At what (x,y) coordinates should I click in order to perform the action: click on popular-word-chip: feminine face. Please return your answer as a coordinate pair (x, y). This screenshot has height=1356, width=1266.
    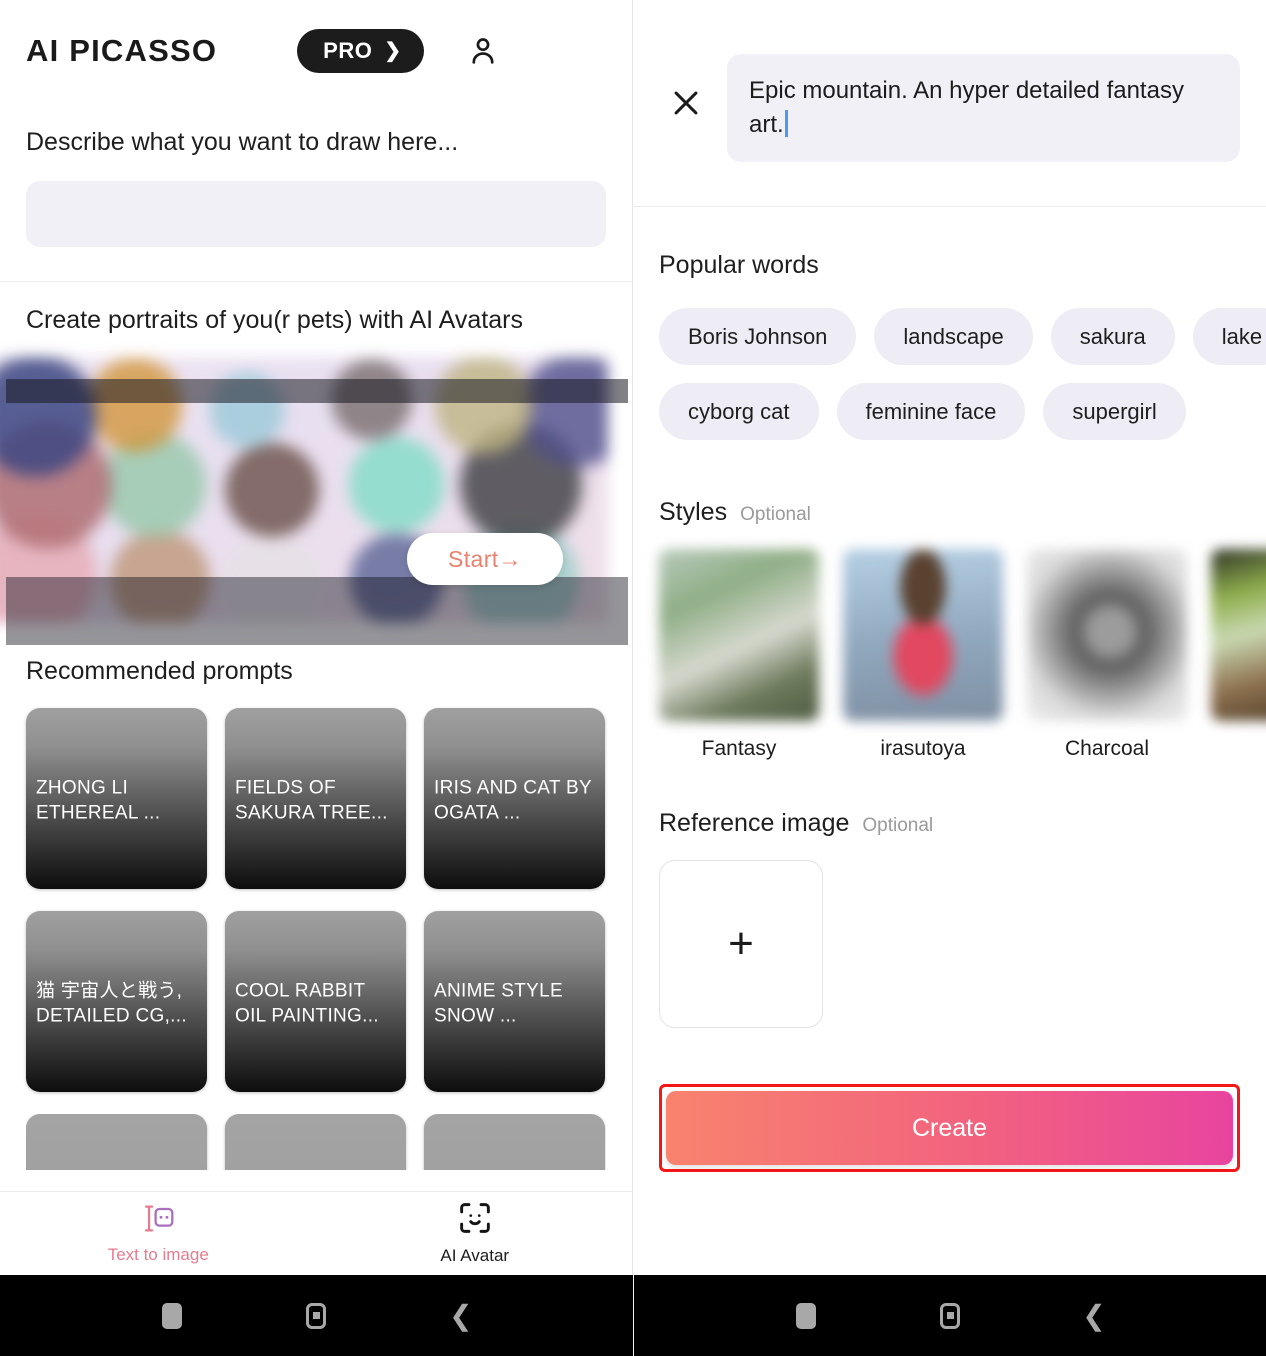
    Looking at the image, I should click on (931, 412).